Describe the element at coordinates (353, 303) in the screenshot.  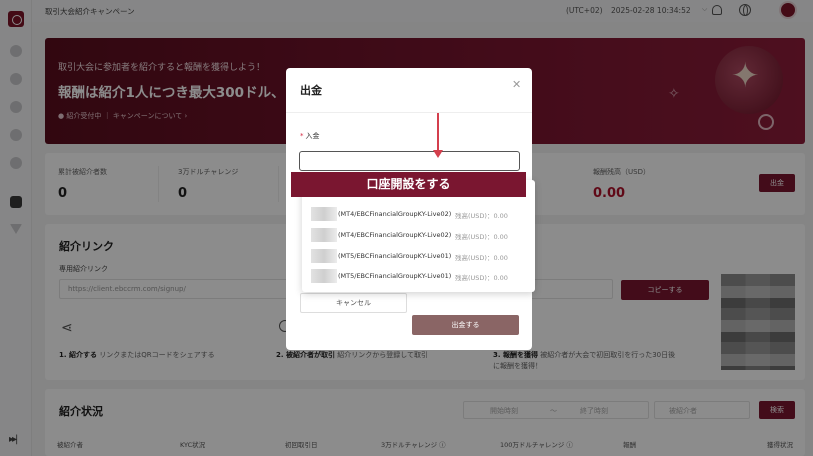
I see `cancel-button: キャンセル` at that location.